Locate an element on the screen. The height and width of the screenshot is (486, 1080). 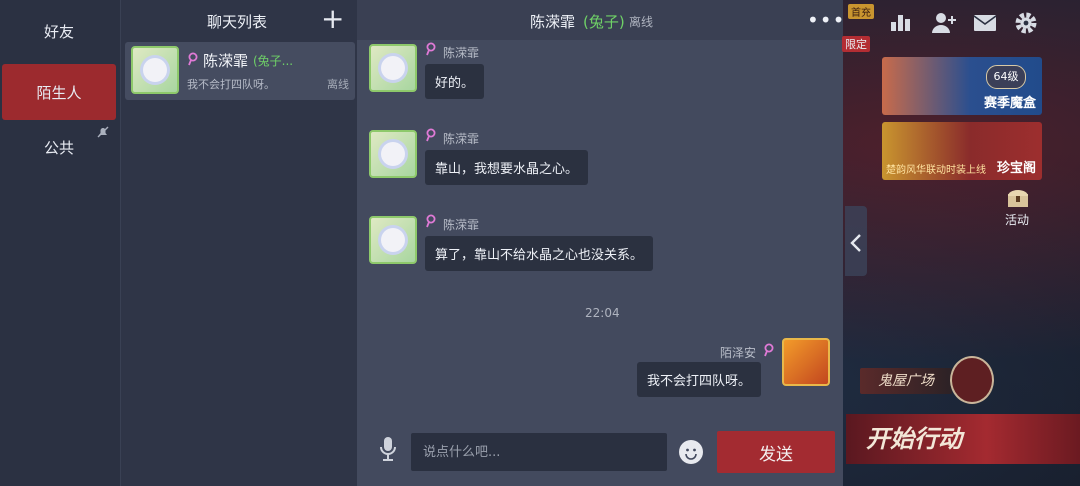
category-tabs: 好友 陌生人 公共 is located at coordinates (60, 243).